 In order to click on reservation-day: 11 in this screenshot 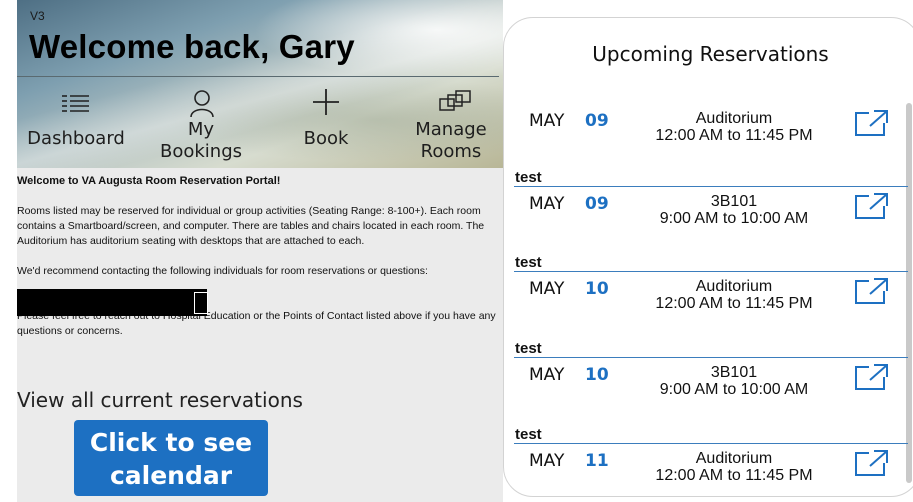, I will do `click(597, 461)`.